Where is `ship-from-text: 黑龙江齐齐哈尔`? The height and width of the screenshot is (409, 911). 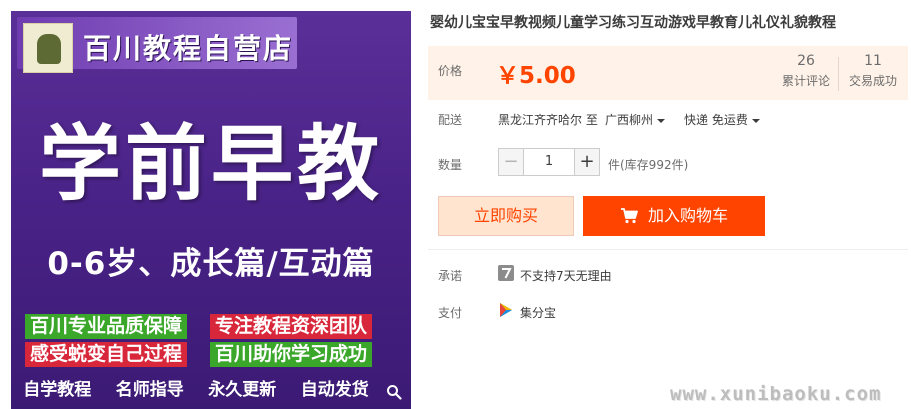
ship-from-text: 黑龙江齐齐哈尔 is located at coordinates (540, 120).